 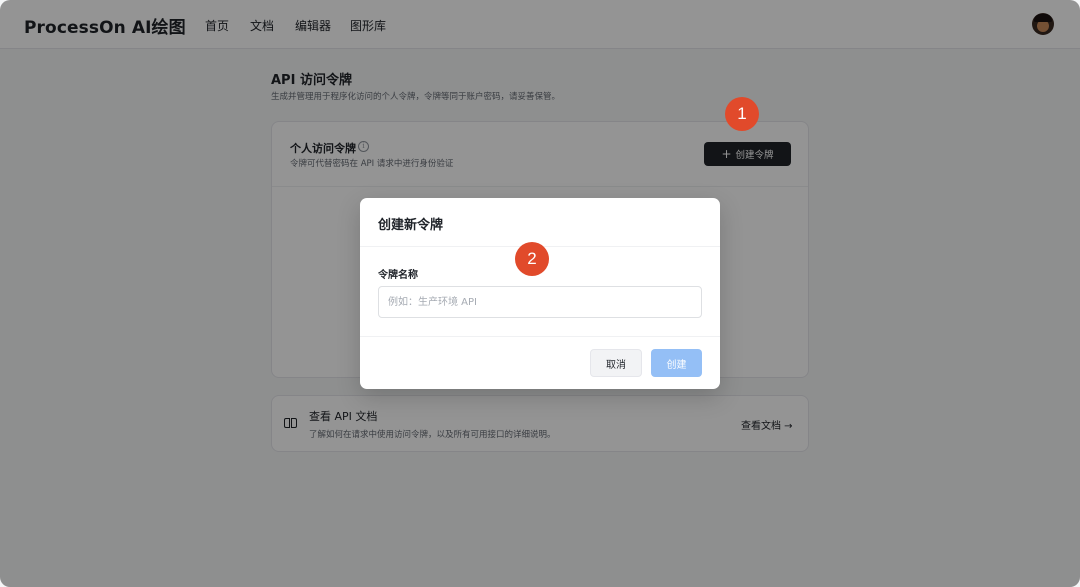 I want to click on dialog-footer-divider, so click(x=540, y=336).